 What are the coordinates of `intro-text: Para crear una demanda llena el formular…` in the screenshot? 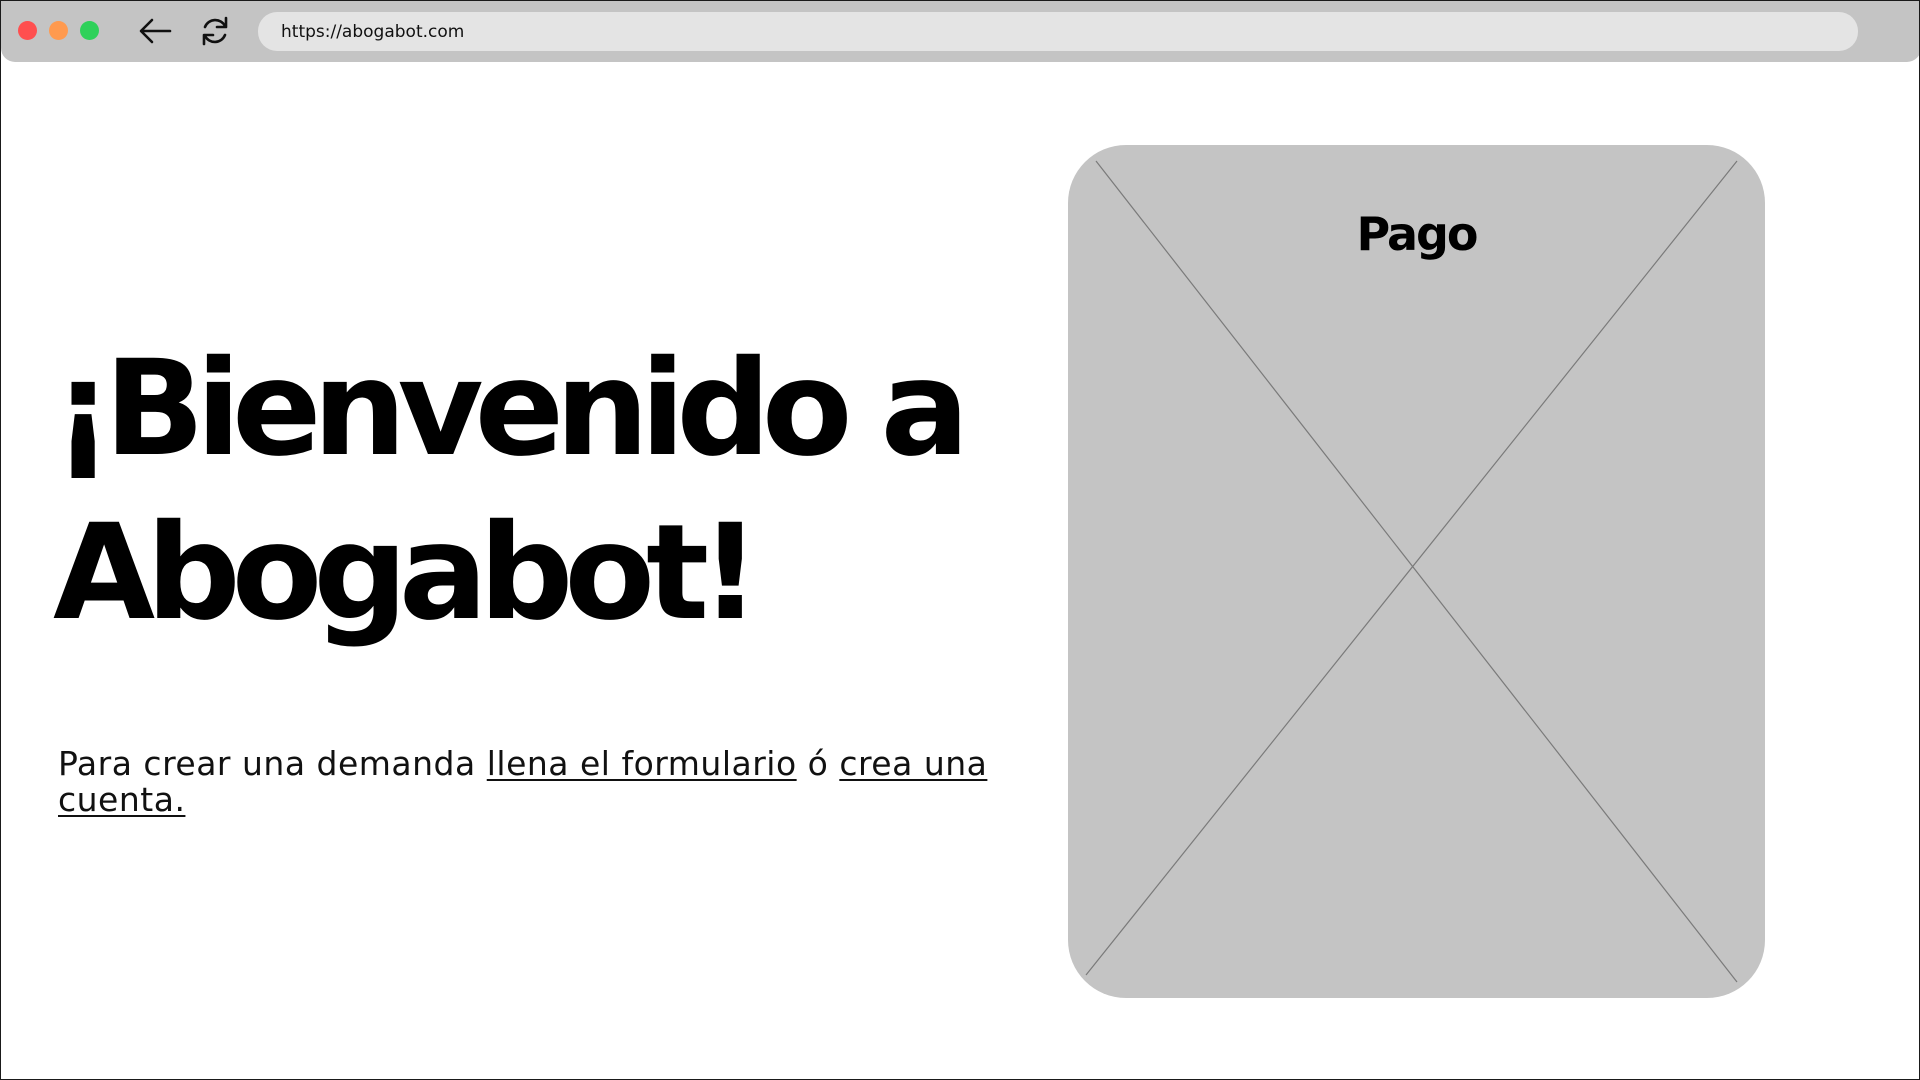 It's located at (528, 782).